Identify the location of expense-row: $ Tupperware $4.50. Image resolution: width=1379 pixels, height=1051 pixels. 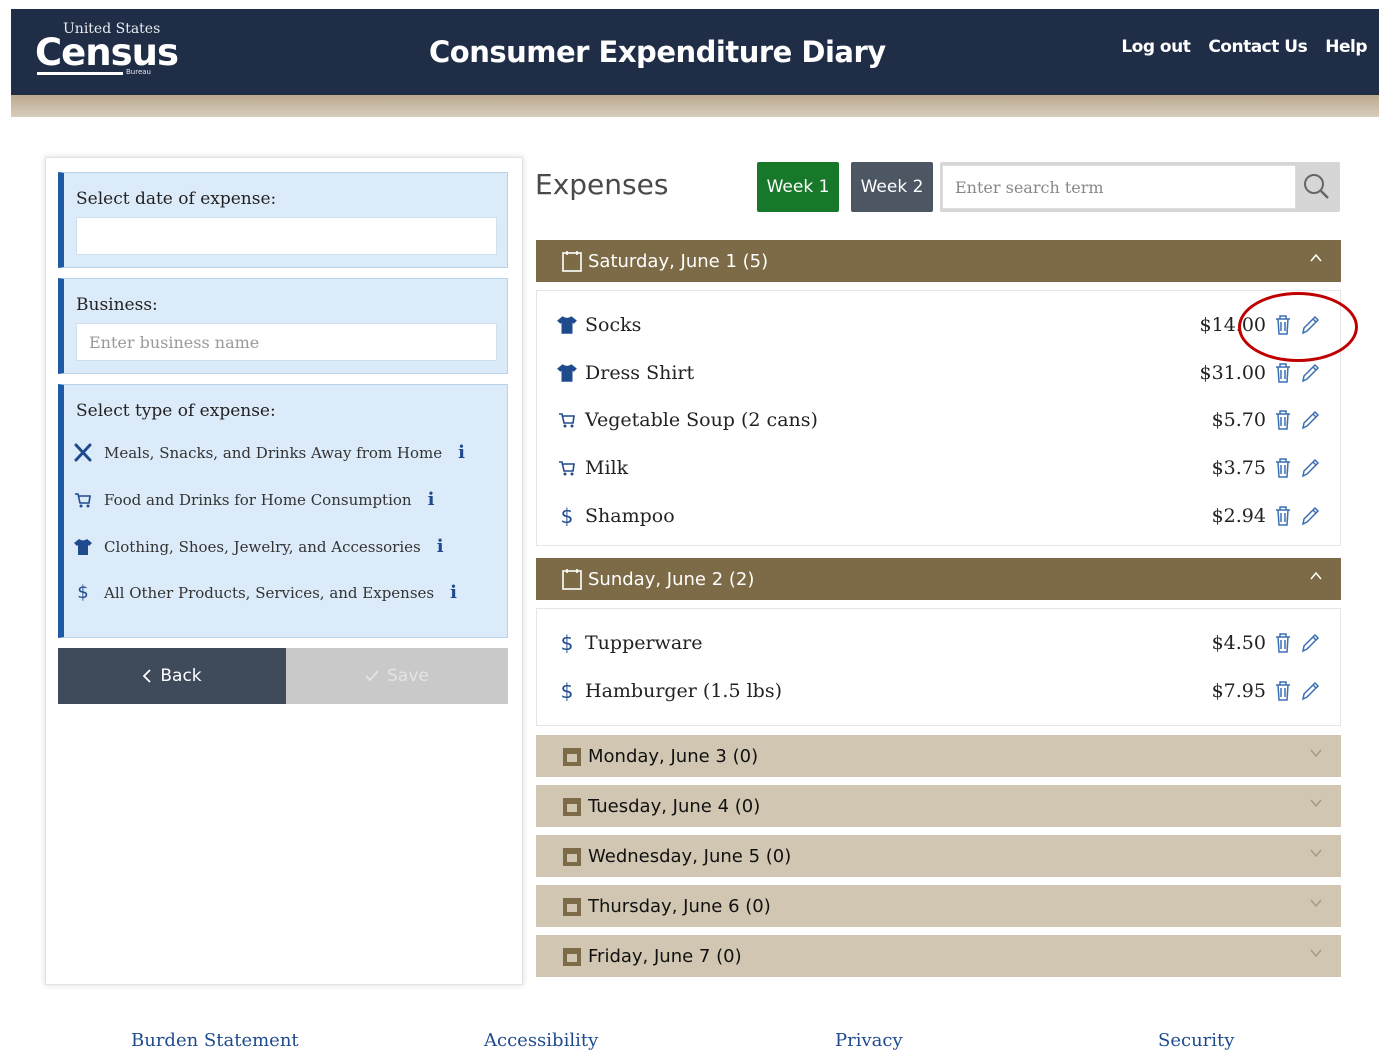
(939, 643).